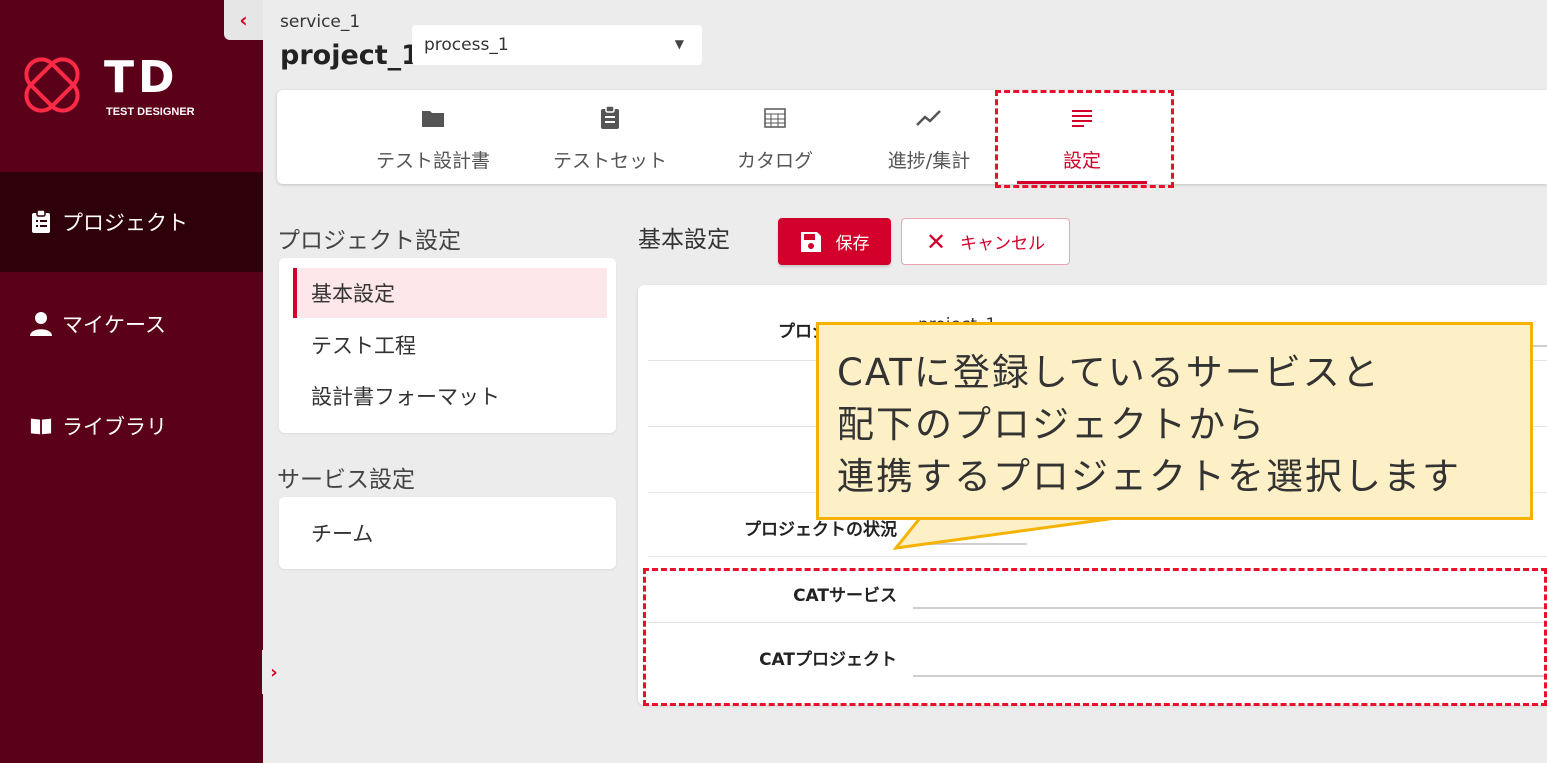 The image size is (1547, 763). Describe the element at coordinates (52, 85) in the screenshot. I see `logo-mark-icon` at that location.